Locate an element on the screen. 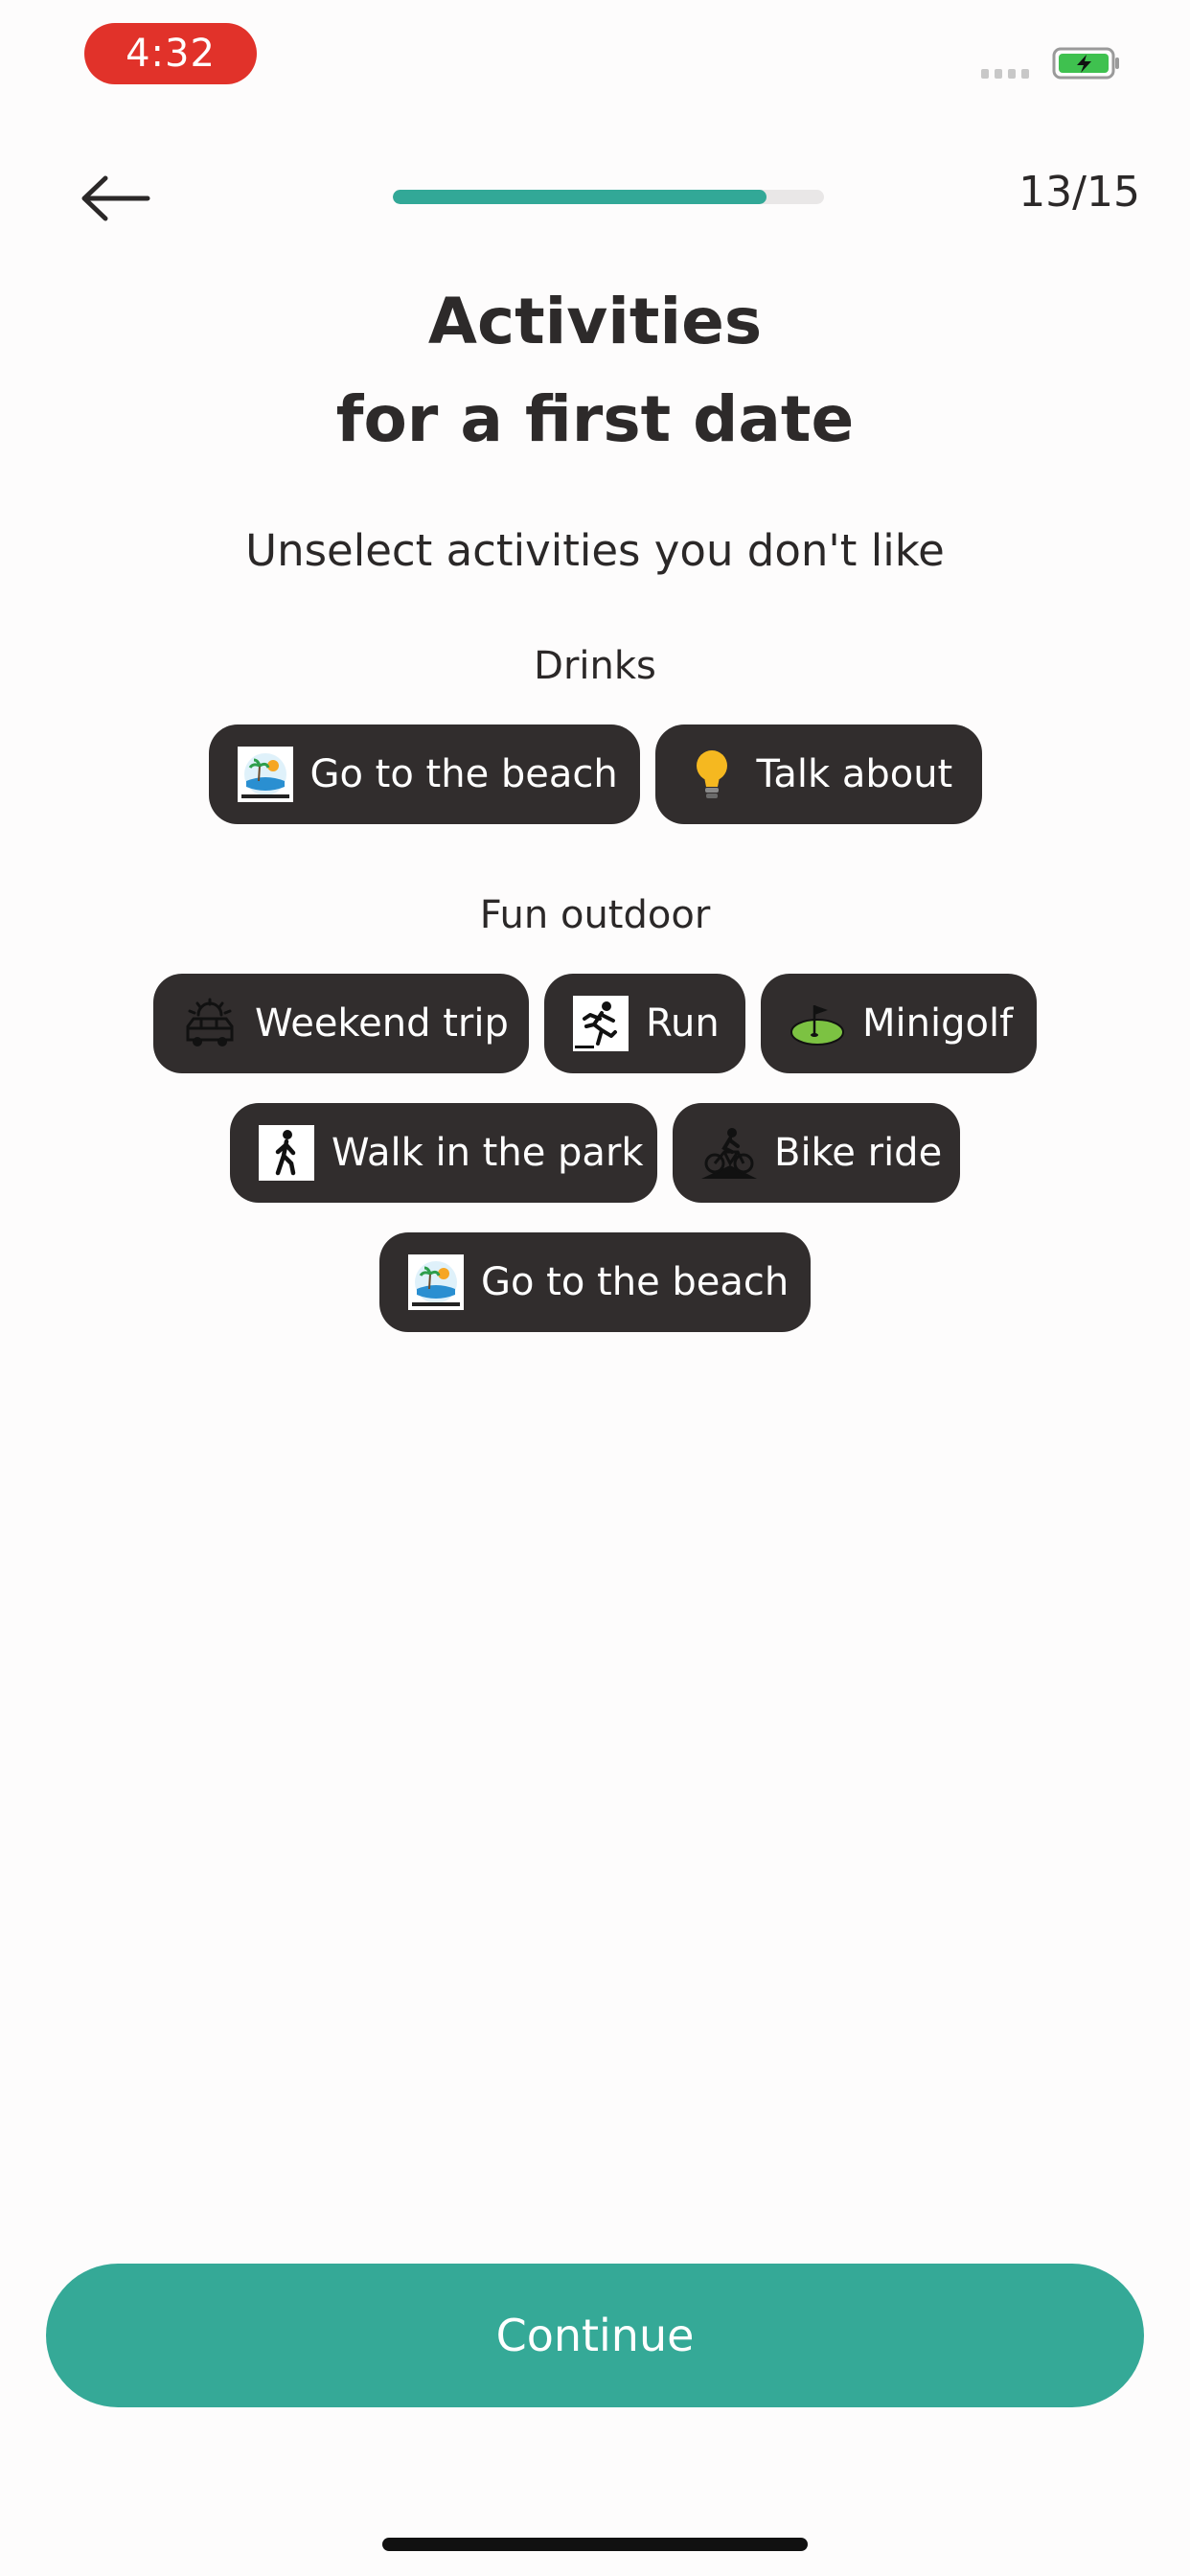 The width and height of the screenshot is (1190, 2576). arrow-left-icon is located at coordinates (116, 198).